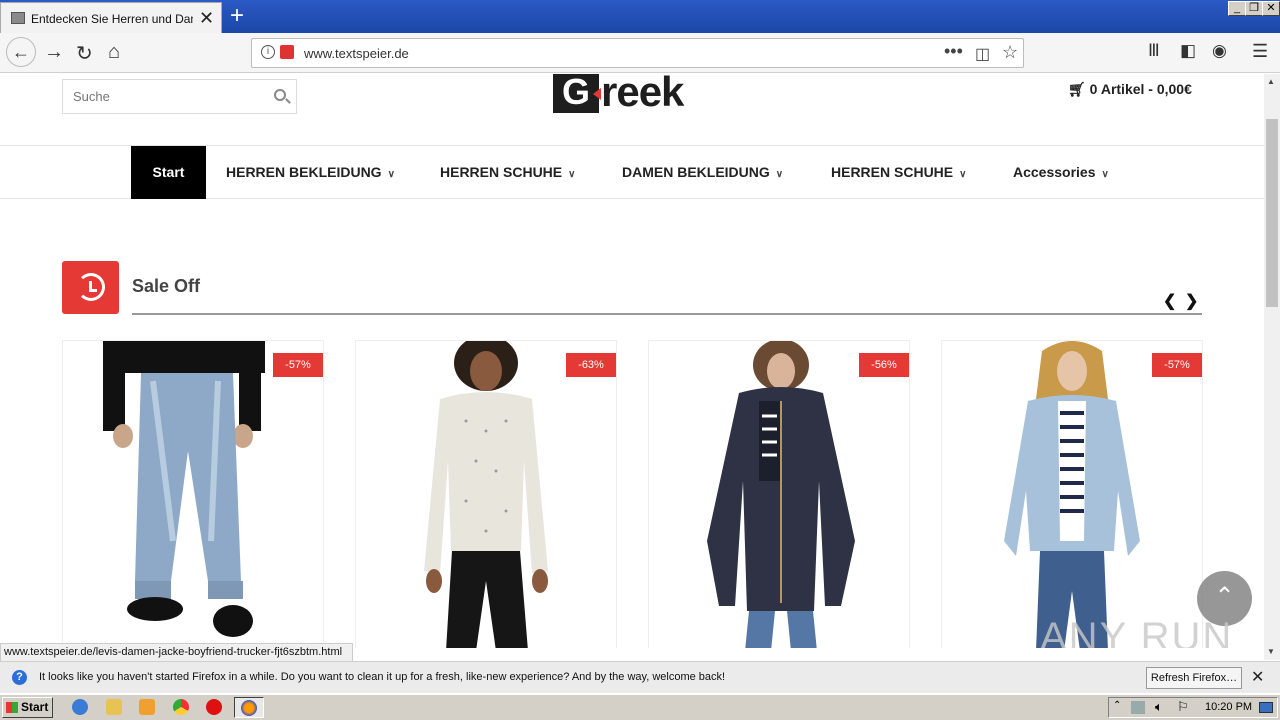 Image resolution: width=1280 pixels, height=720 pixels. Describe the element at coordinates (90, 287) in the screenshot. I see `sale-history-icon` at that location.